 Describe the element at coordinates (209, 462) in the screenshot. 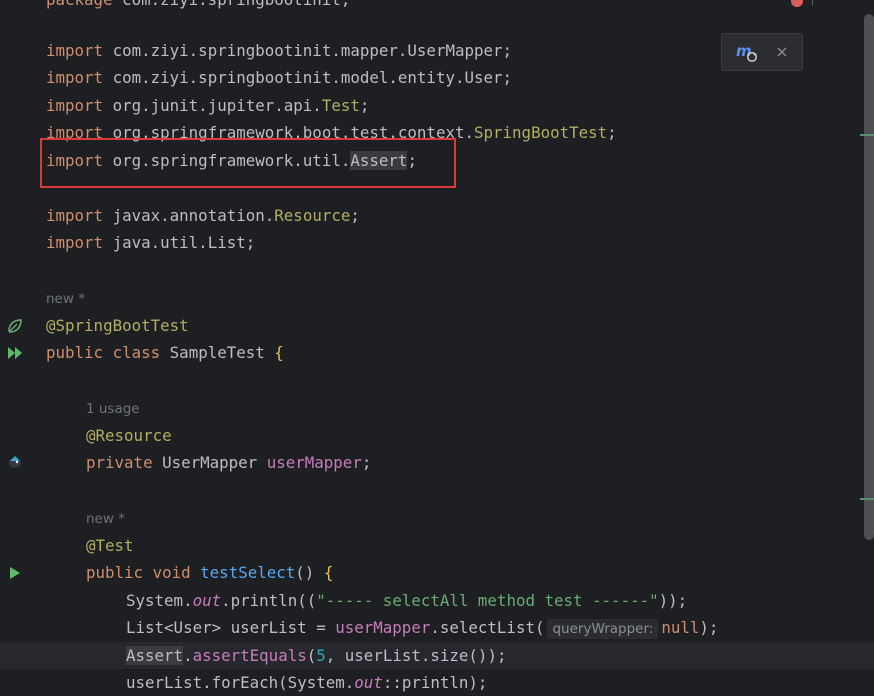

I see `type-name: UserMapper` at that location.